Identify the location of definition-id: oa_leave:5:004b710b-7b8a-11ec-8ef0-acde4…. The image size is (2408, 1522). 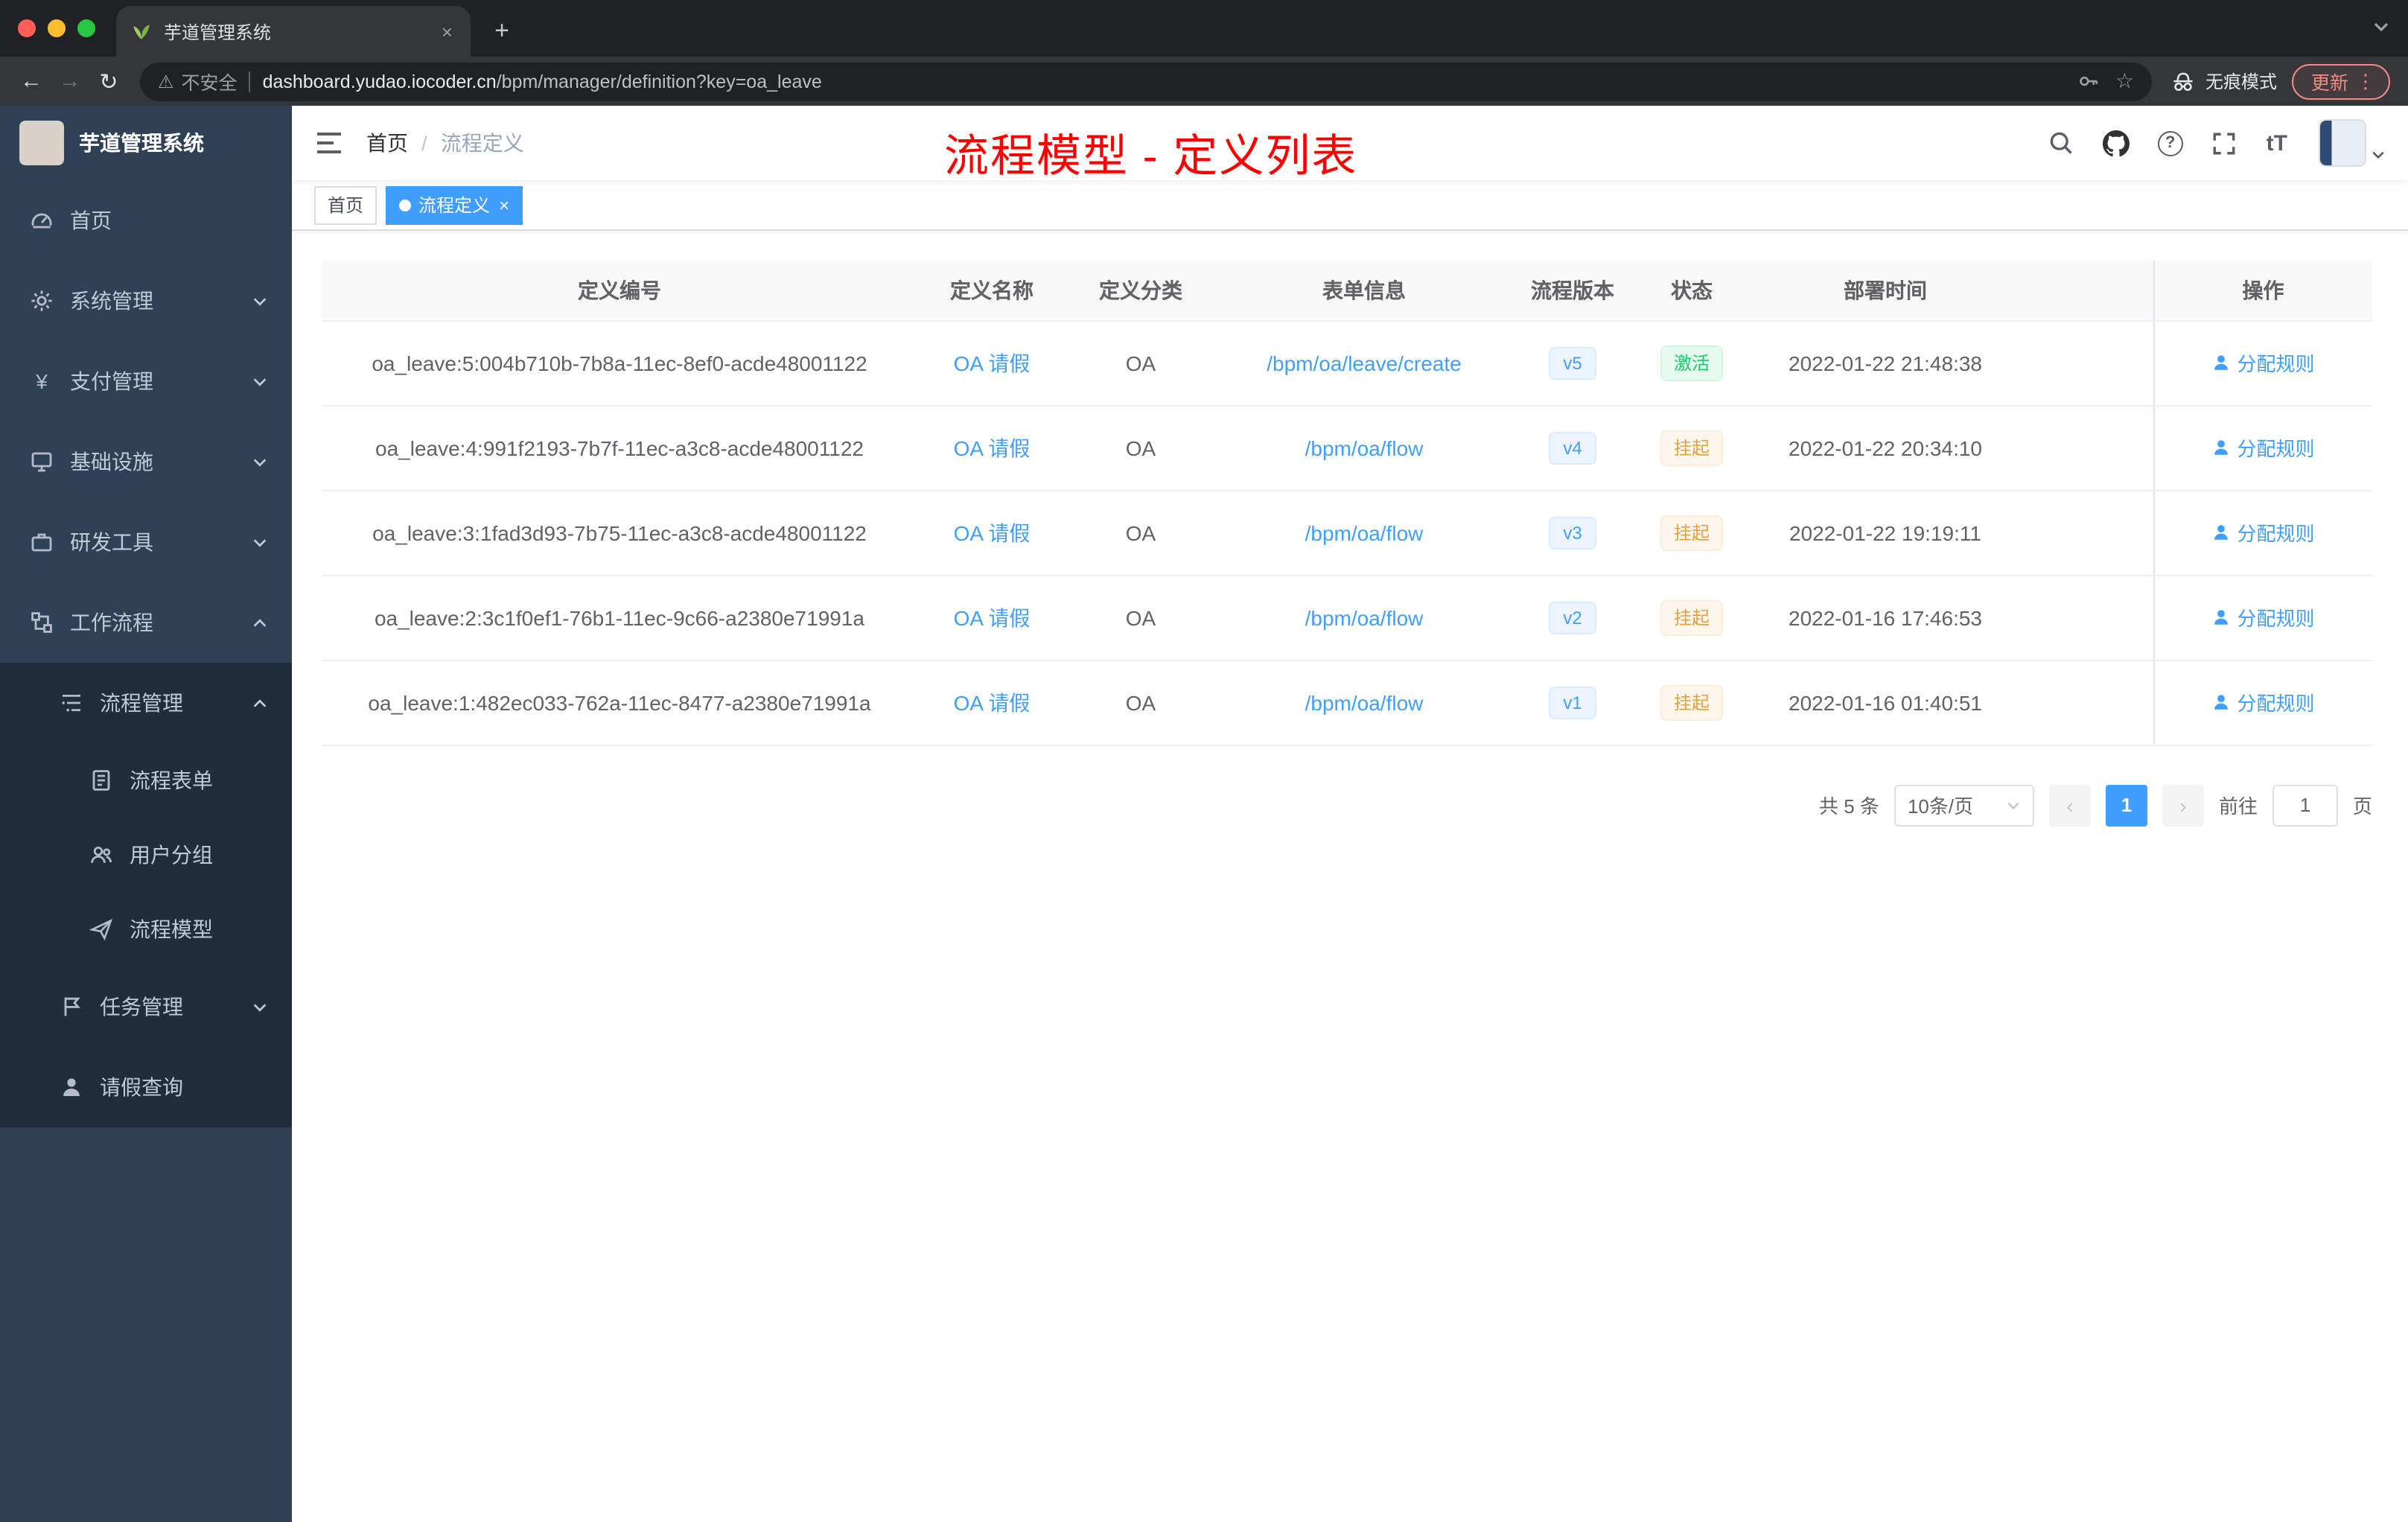
(619, 363).